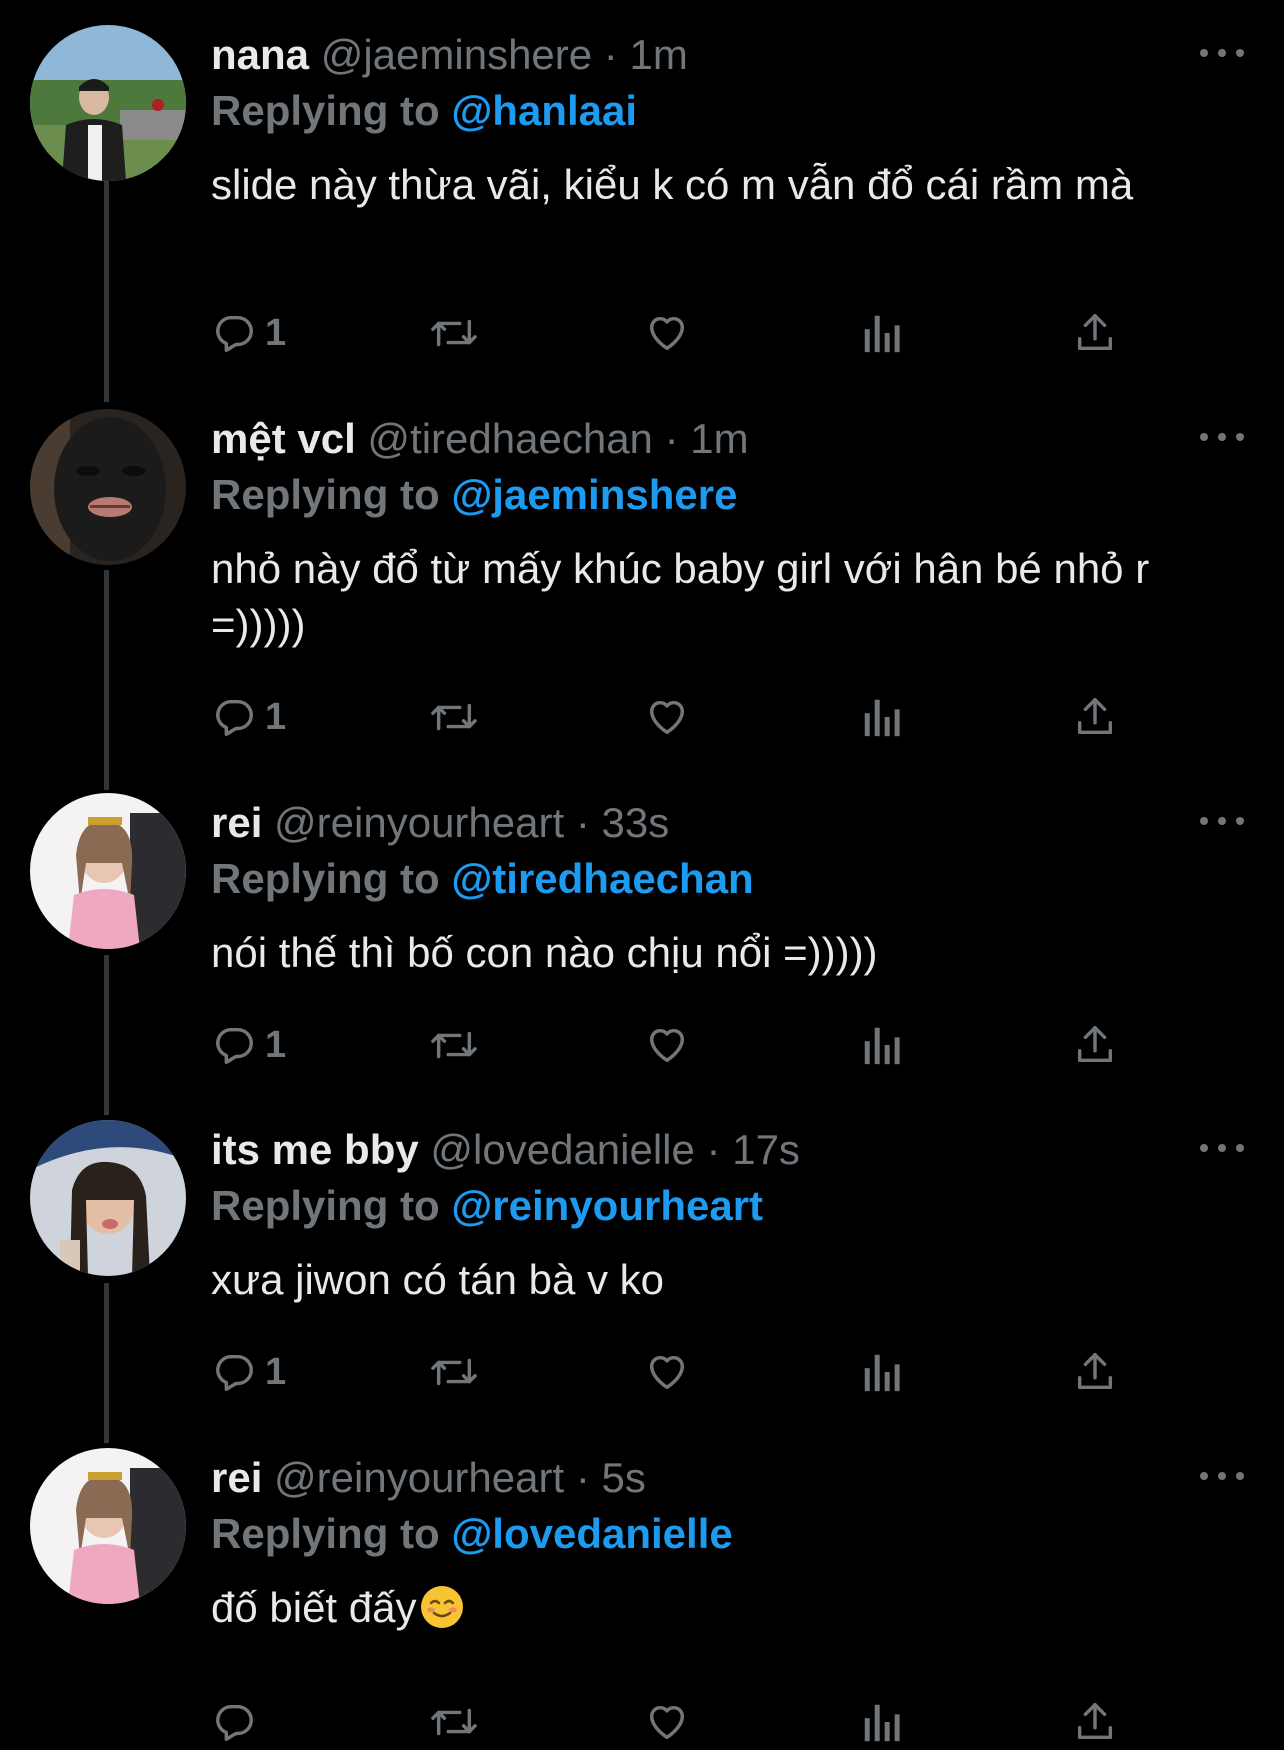  What do you see at coordinates (441, 1607) in the screenshot?
I see `smiling-face-emoji-icon` at bounding box center [441, 1607].